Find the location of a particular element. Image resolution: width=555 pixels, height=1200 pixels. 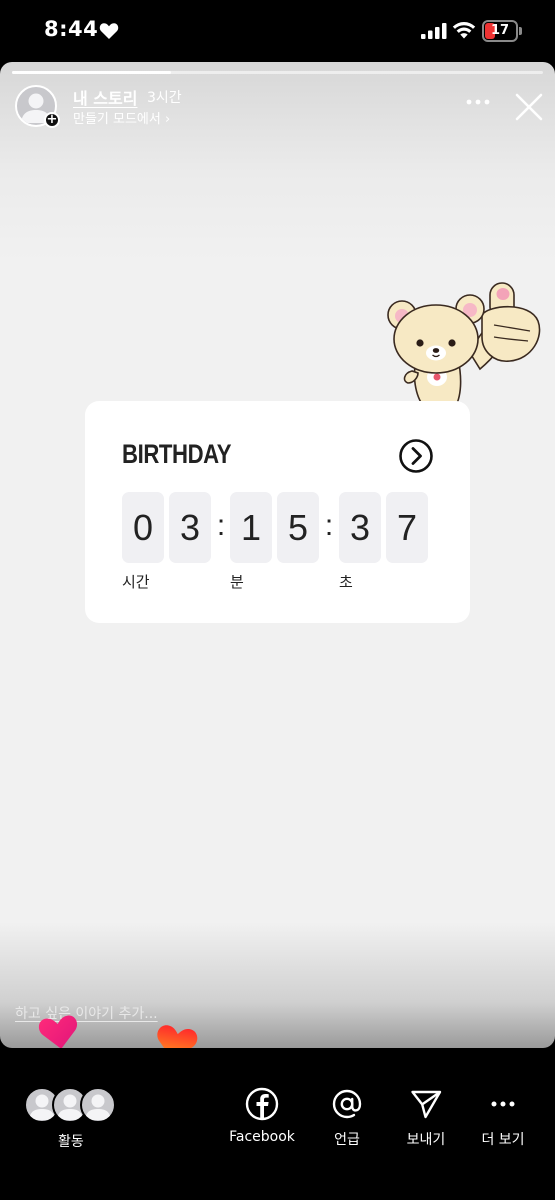

countdown-unit-minutes: 분 is located at coordinates (237, 582).